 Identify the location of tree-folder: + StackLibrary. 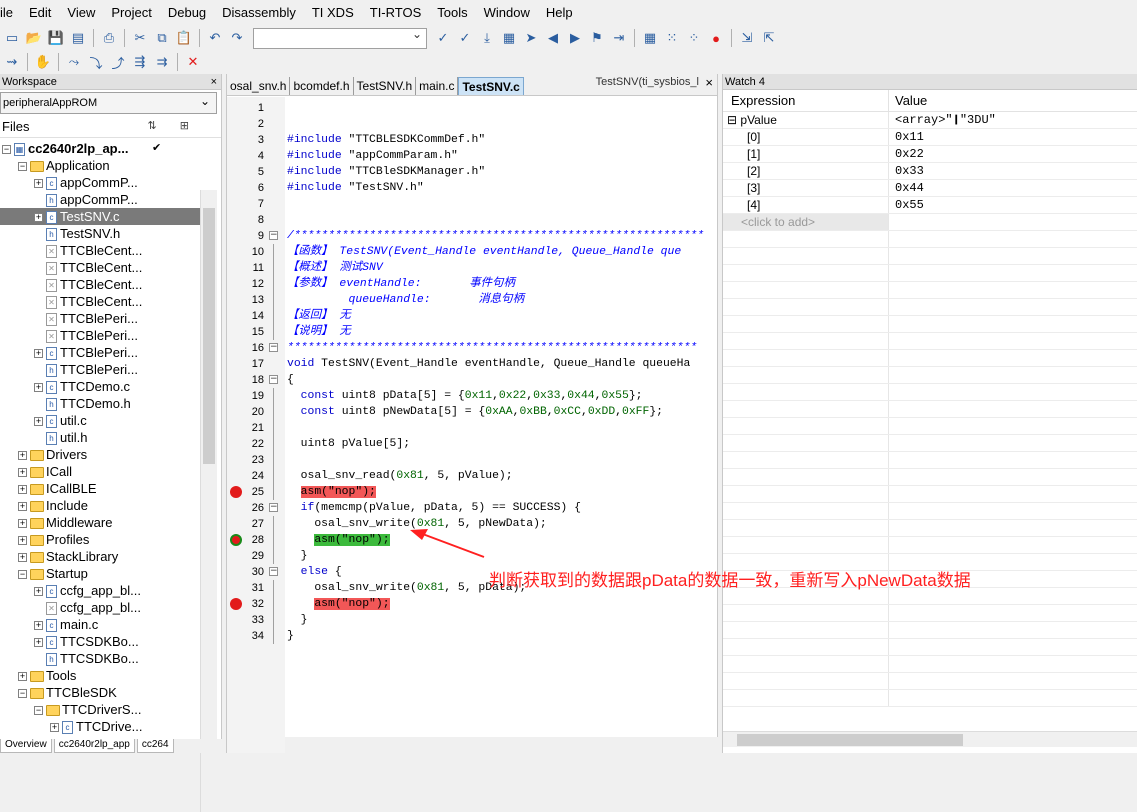
(100, 556).